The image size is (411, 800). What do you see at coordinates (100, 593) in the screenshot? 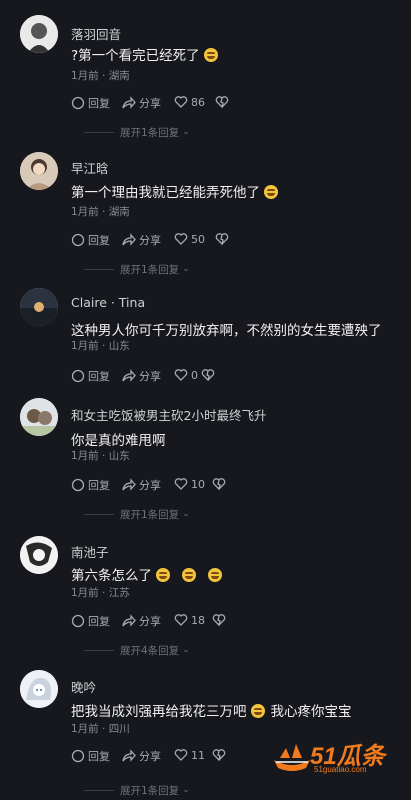
I see `comment-meta: 1月前 · 江苏` at bounding box center [100, 593].